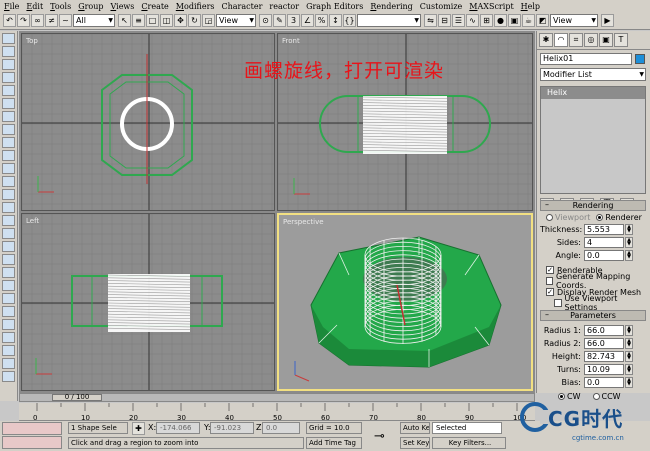 The width and height of the screenshot is (650, 451). I want to click on layer-manager-icon: ☰, so click(458, 20).